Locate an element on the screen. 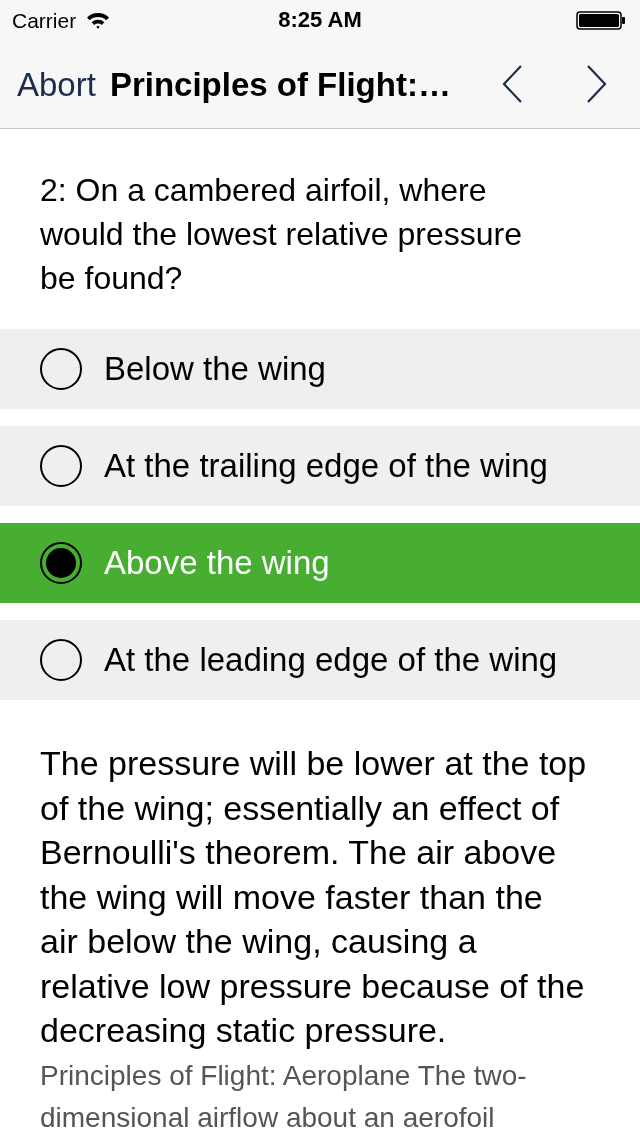 The image size is (640, 1136). battery-icon is located at coordinates (601, 20).